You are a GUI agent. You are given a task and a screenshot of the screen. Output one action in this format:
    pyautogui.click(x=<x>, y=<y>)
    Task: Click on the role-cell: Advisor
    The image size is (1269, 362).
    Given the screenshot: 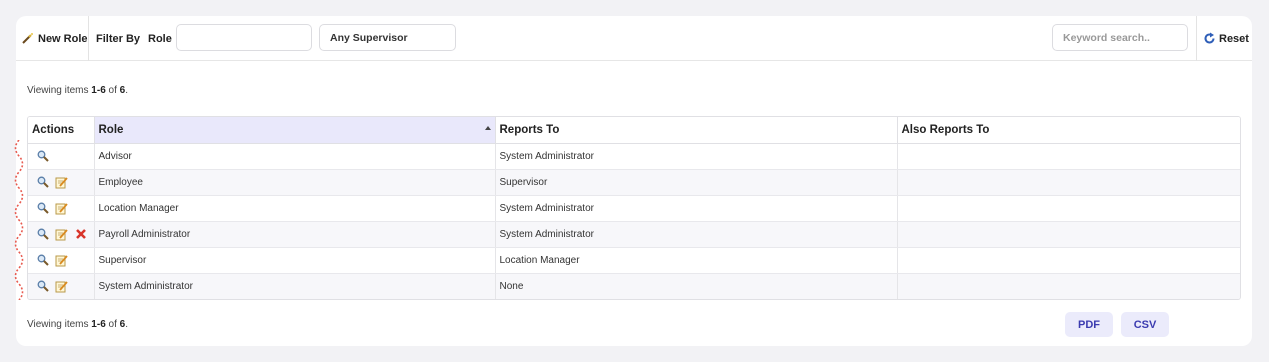 What is the action you would take?
    pyautogui.click(x=295, y=156)
    